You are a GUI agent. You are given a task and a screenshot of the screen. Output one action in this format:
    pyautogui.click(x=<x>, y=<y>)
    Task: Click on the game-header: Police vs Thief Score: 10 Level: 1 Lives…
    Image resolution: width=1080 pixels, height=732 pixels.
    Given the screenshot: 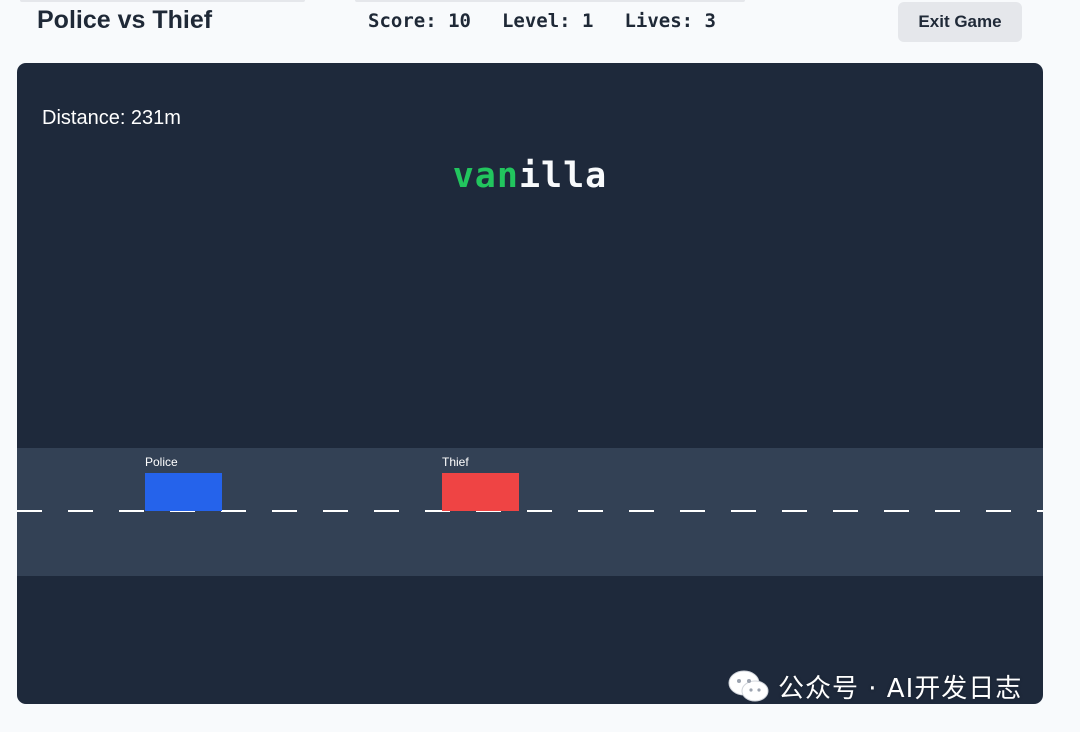 What is the action you would take?
    pyautogui.click(x=540, y=25)
    